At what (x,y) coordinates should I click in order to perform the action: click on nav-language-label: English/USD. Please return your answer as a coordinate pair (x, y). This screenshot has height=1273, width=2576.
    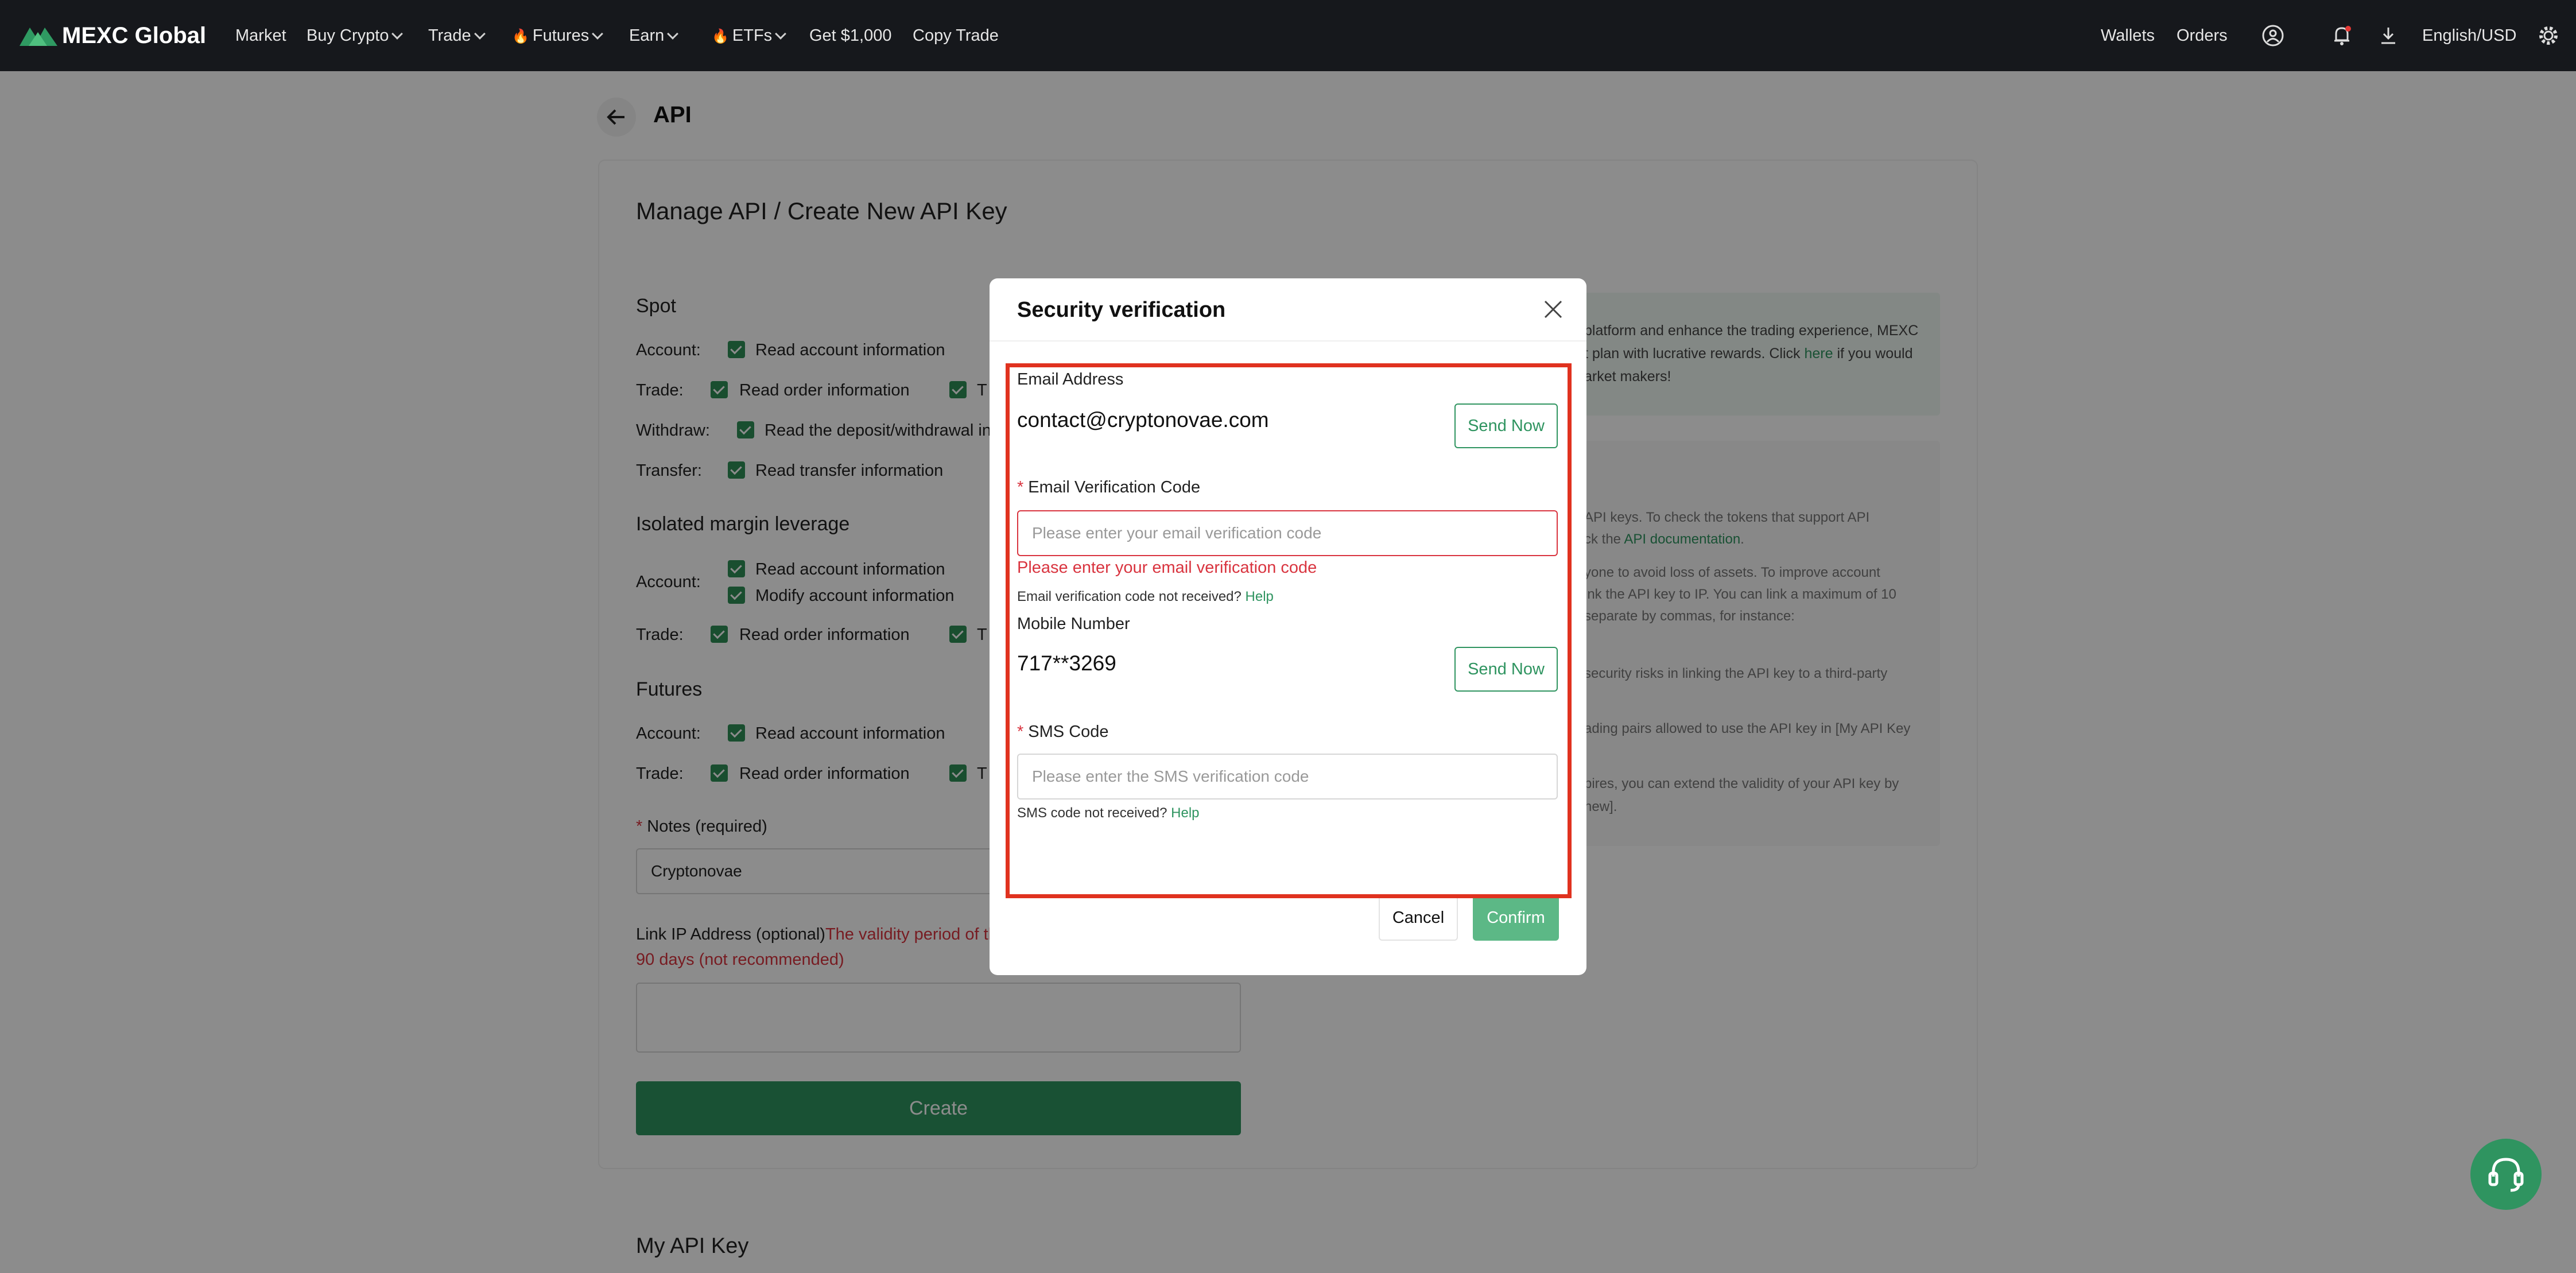
    Looking at the image, I should click on (2469, 35).